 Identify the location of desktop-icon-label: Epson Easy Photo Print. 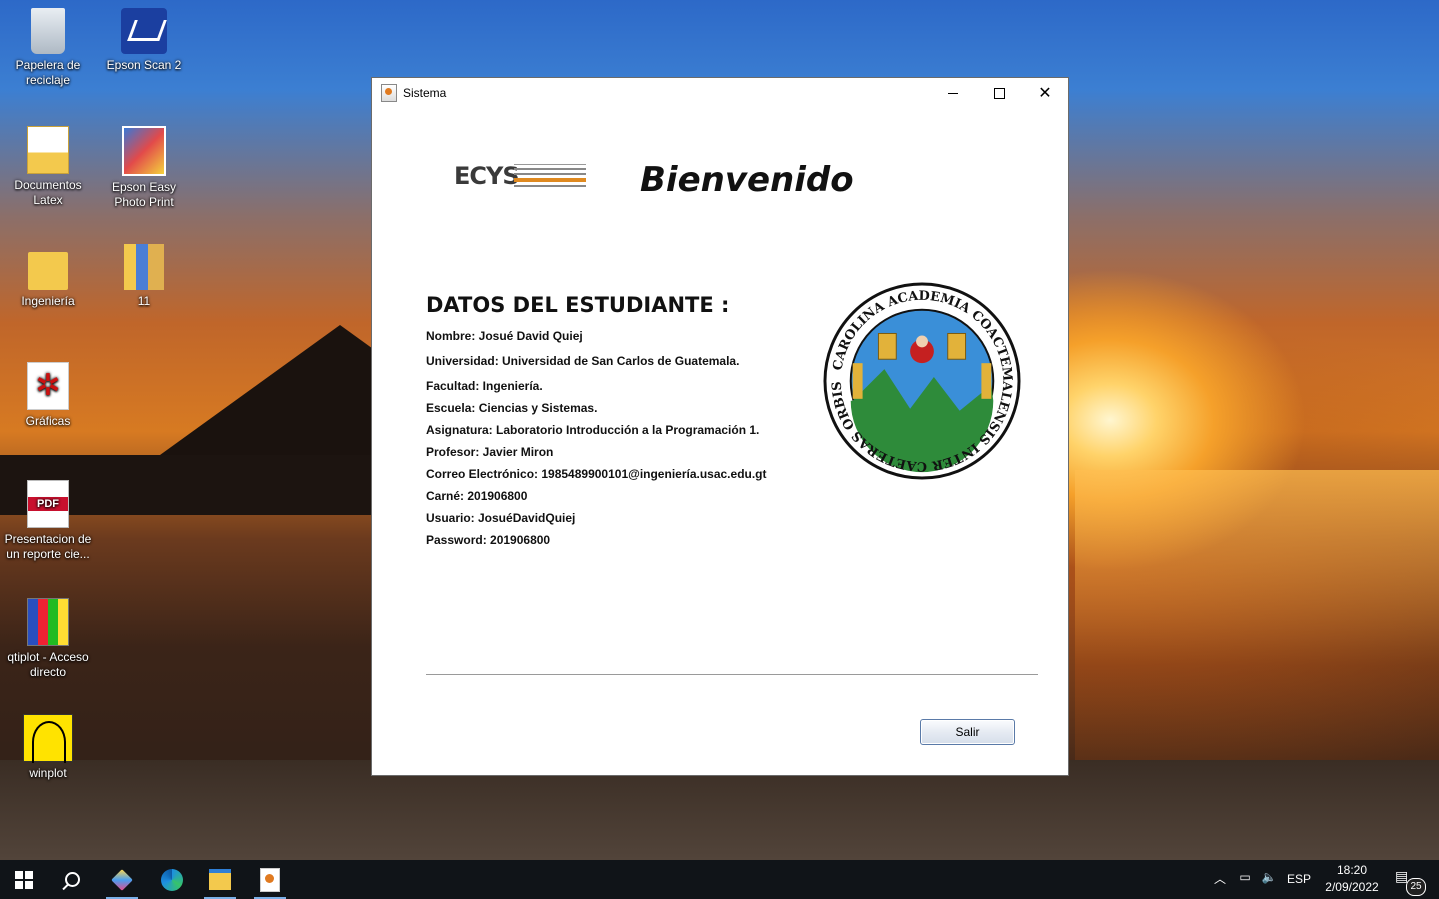
(144, 194).